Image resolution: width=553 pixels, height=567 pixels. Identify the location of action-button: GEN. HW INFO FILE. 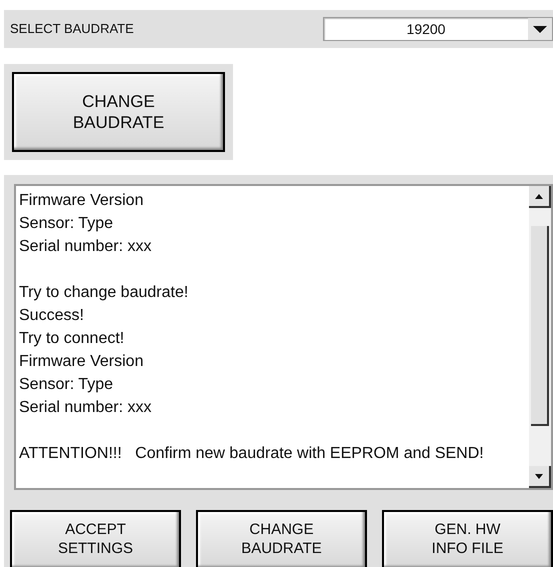
(467, 538).